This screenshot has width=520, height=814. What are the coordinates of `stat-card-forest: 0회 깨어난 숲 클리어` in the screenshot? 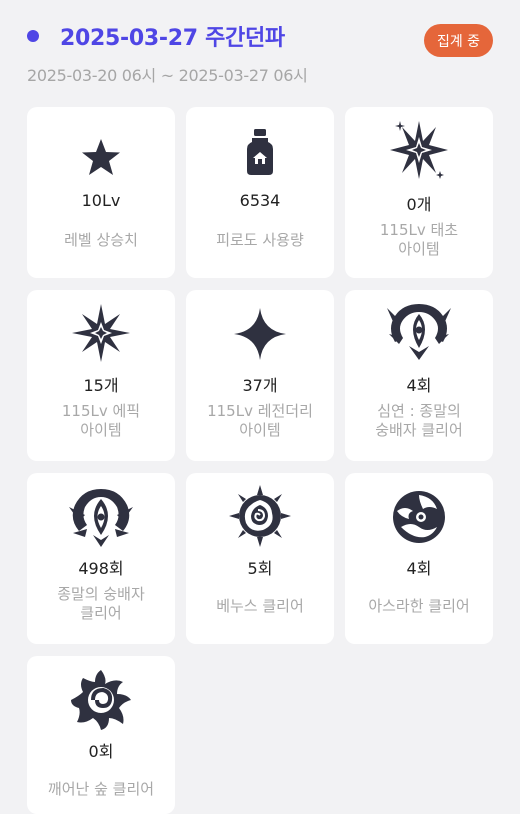 It's located at (101, 735).